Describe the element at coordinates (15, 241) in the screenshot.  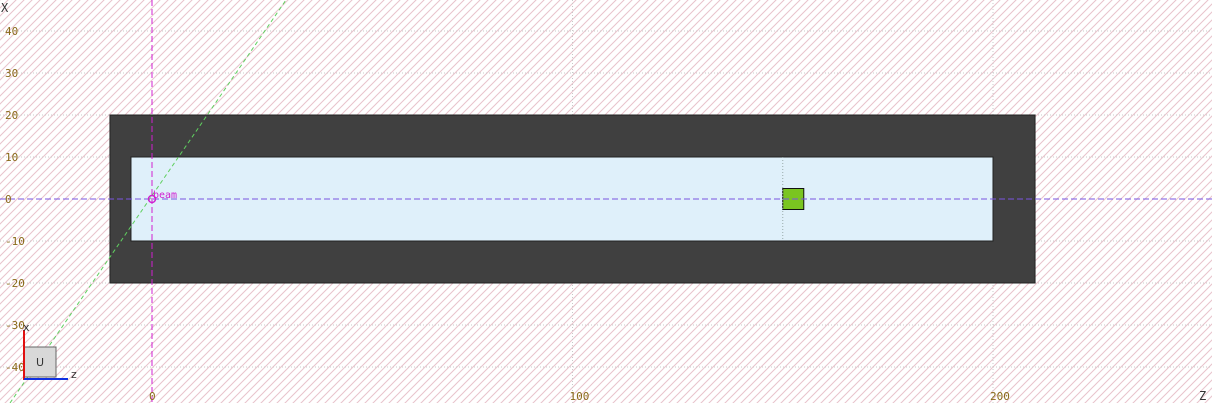
I see `x-tick-label: -10` at that location.